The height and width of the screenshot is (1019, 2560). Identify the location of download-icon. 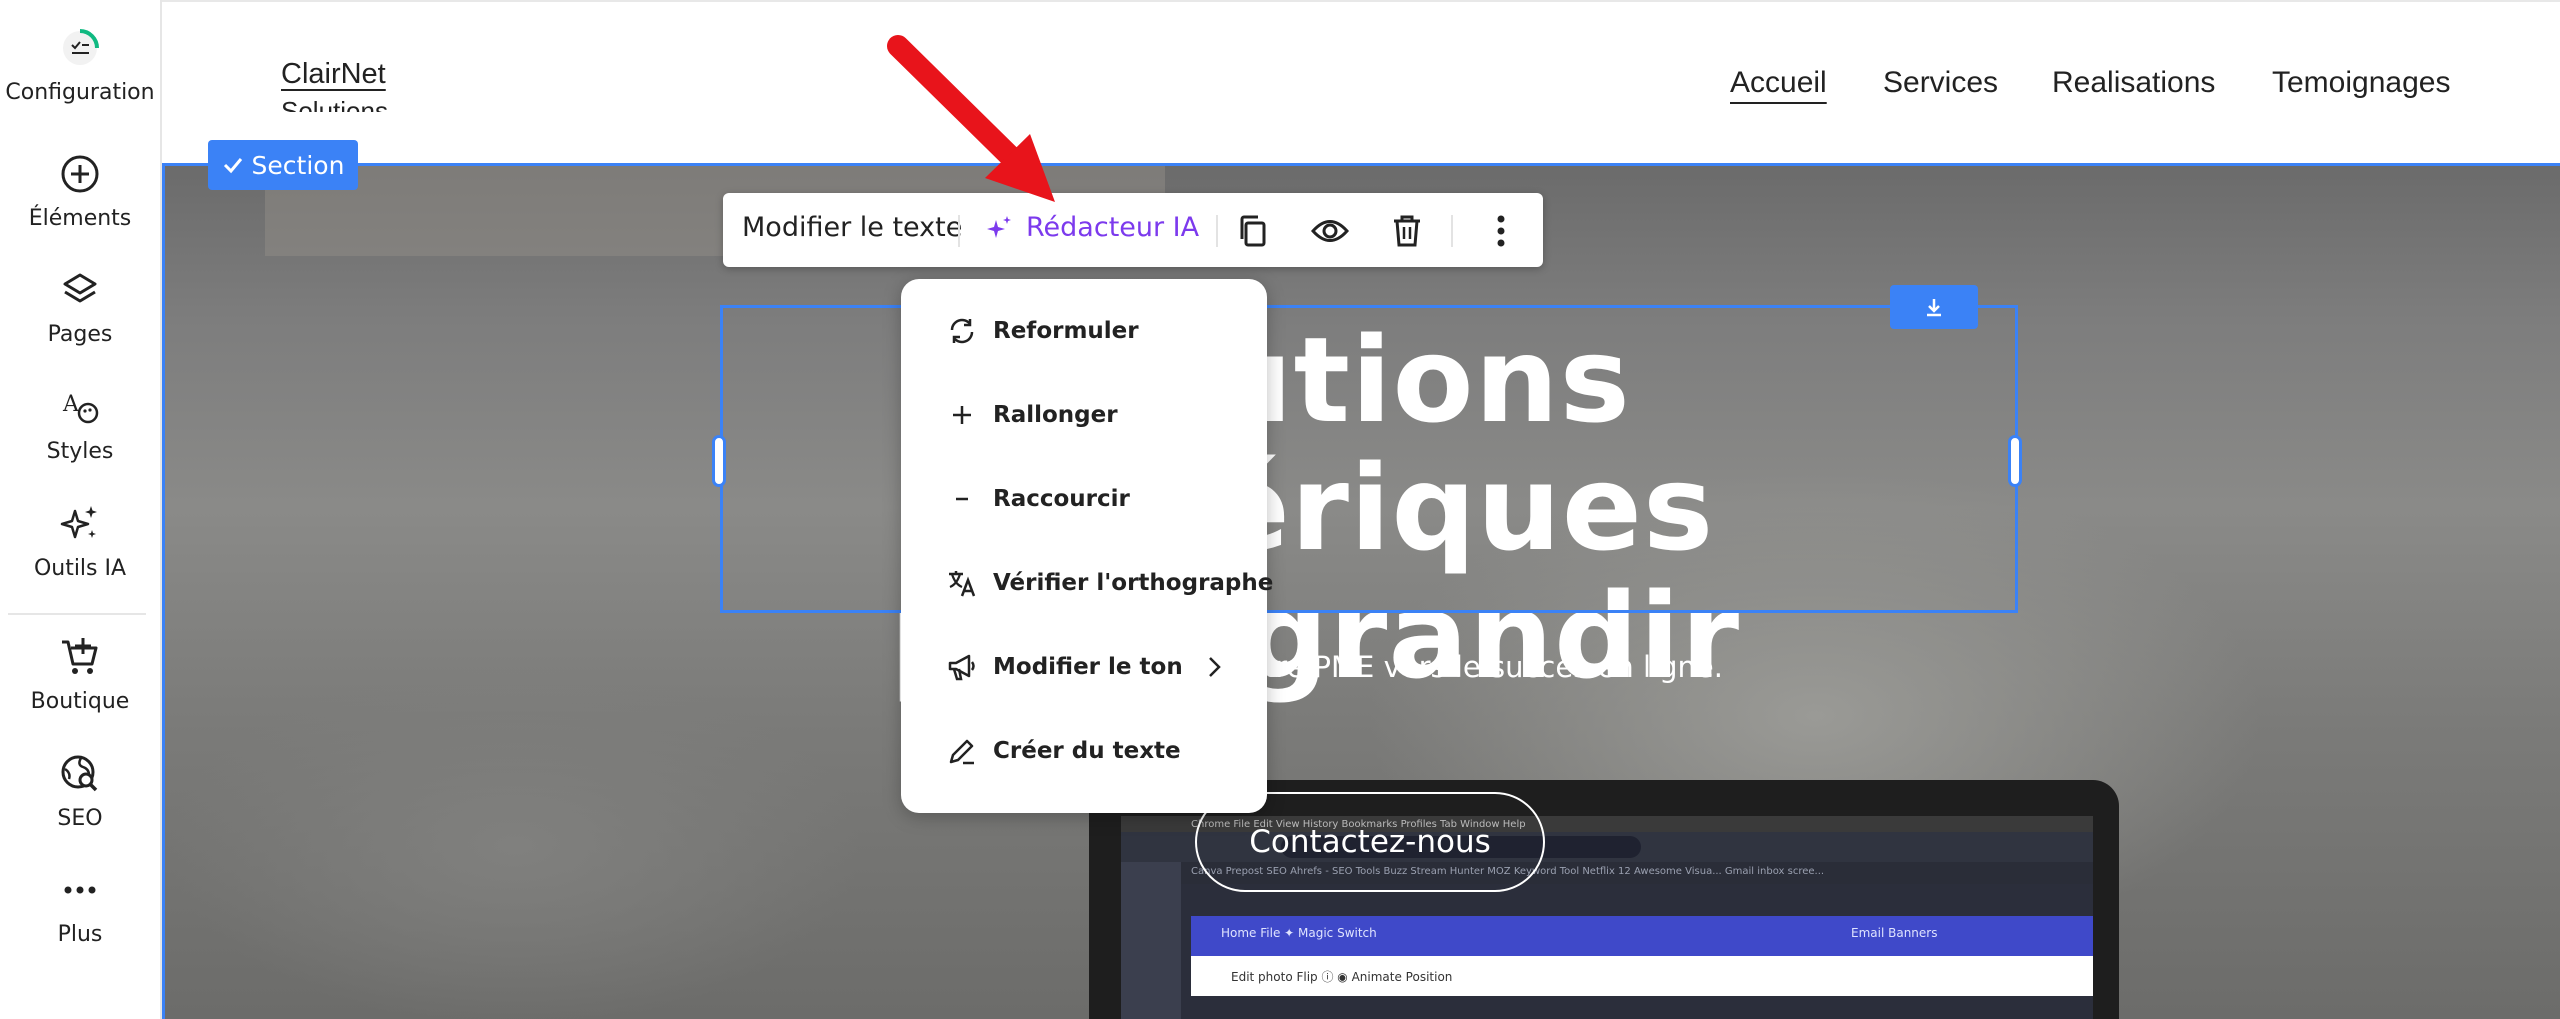
(1934, 308).